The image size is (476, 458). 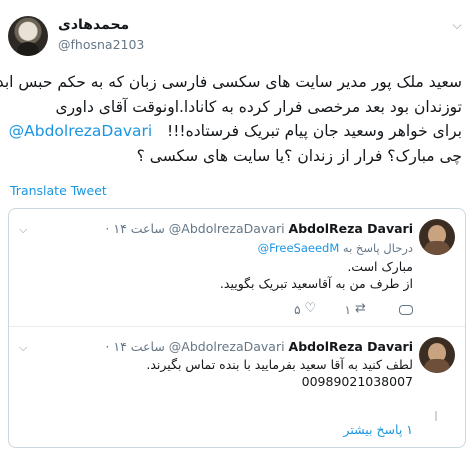 I want to click on mention-link: @AbdolrezaDavari, so click(x=81, y=131).